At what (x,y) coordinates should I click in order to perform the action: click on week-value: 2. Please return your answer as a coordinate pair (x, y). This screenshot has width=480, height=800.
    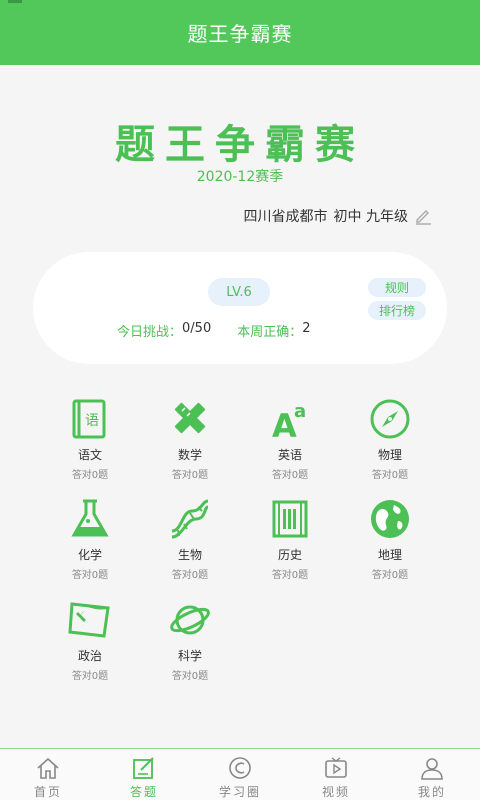
    Looking at the image, I should click on (306, 328).